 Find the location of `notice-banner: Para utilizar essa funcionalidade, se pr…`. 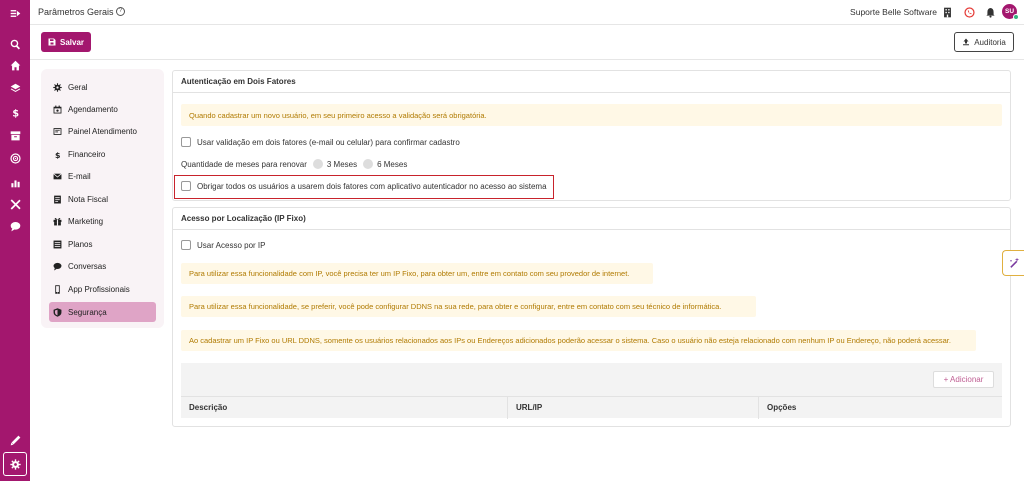

notice-banner: Para utilizar essa funcionalidade, se pr… is located at coordinates (468, 306).